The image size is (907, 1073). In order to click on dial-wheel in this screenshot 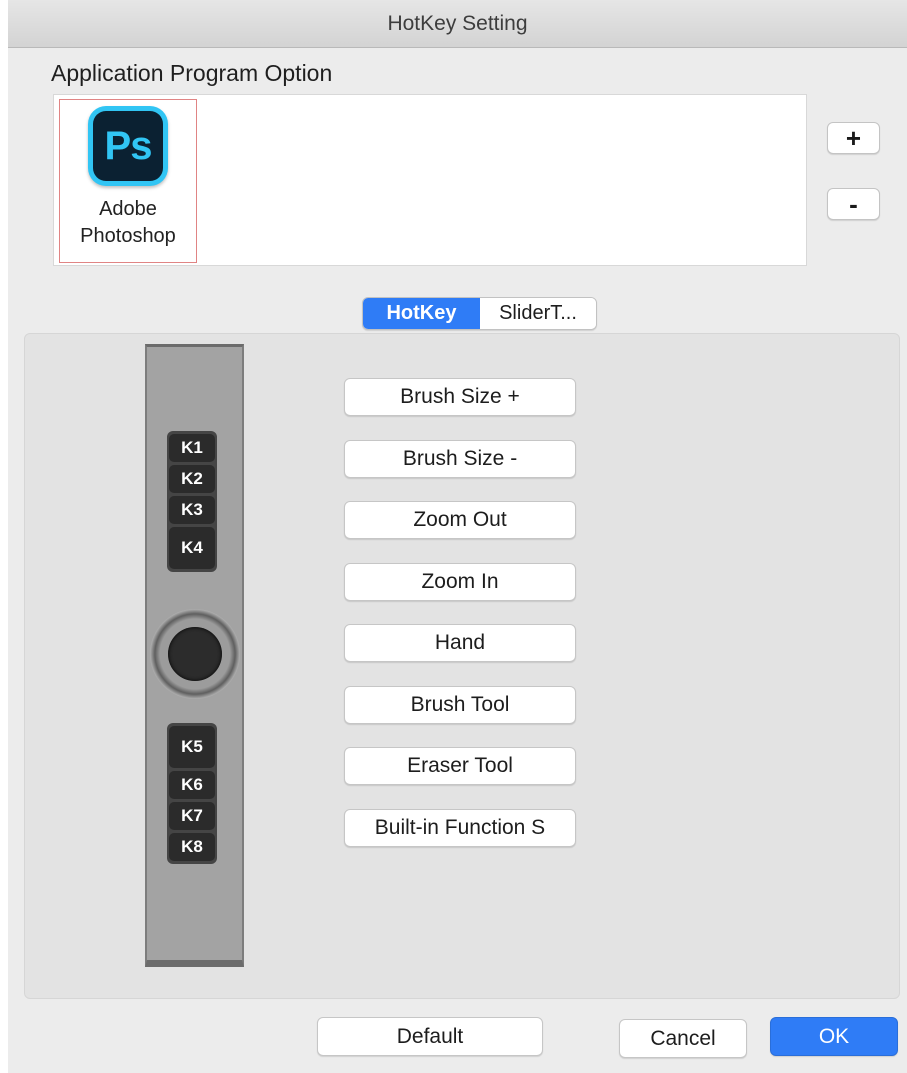, I will do `click(195, 654)`.